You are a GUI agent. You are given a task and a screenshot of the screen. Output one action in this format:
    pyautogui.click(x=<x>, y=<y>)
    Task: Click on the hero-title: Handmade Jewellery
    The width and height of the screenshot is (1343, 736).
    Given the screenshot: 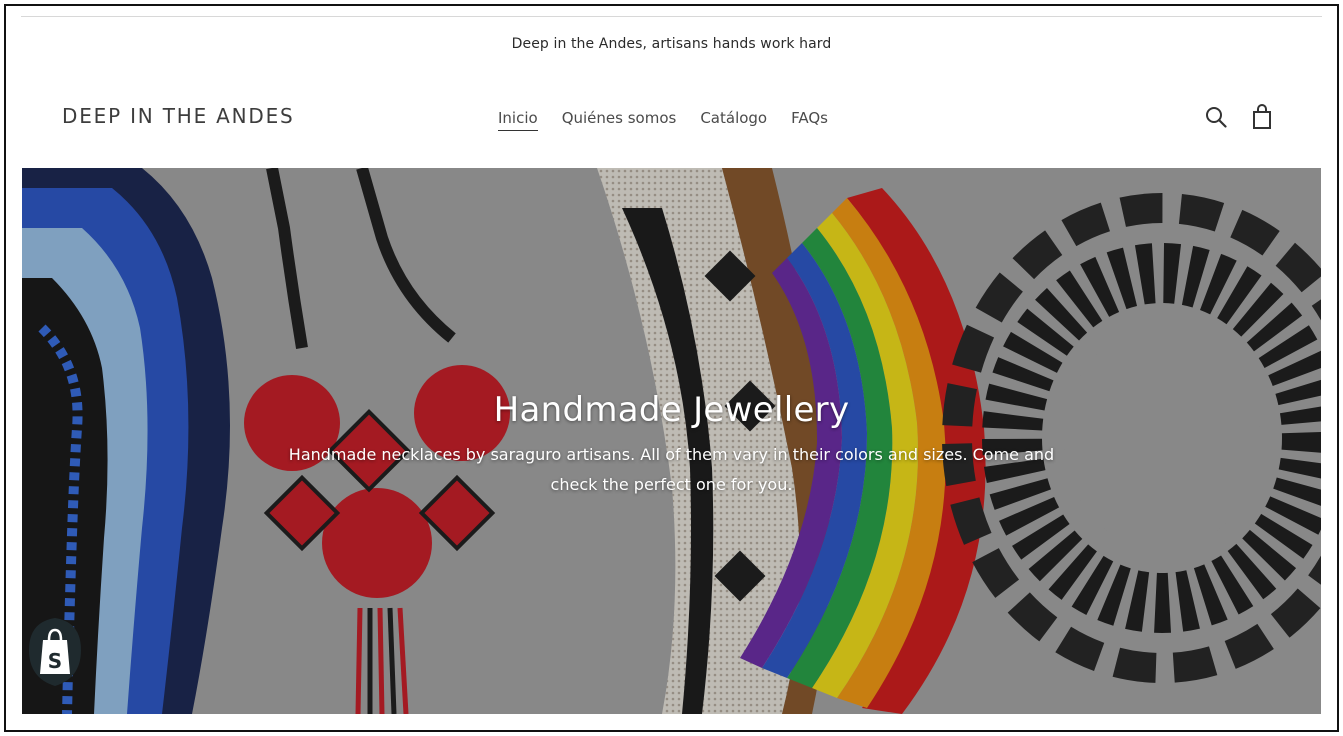 What is the action you would take?
    pyautogui.click(x=671, y=410)
    